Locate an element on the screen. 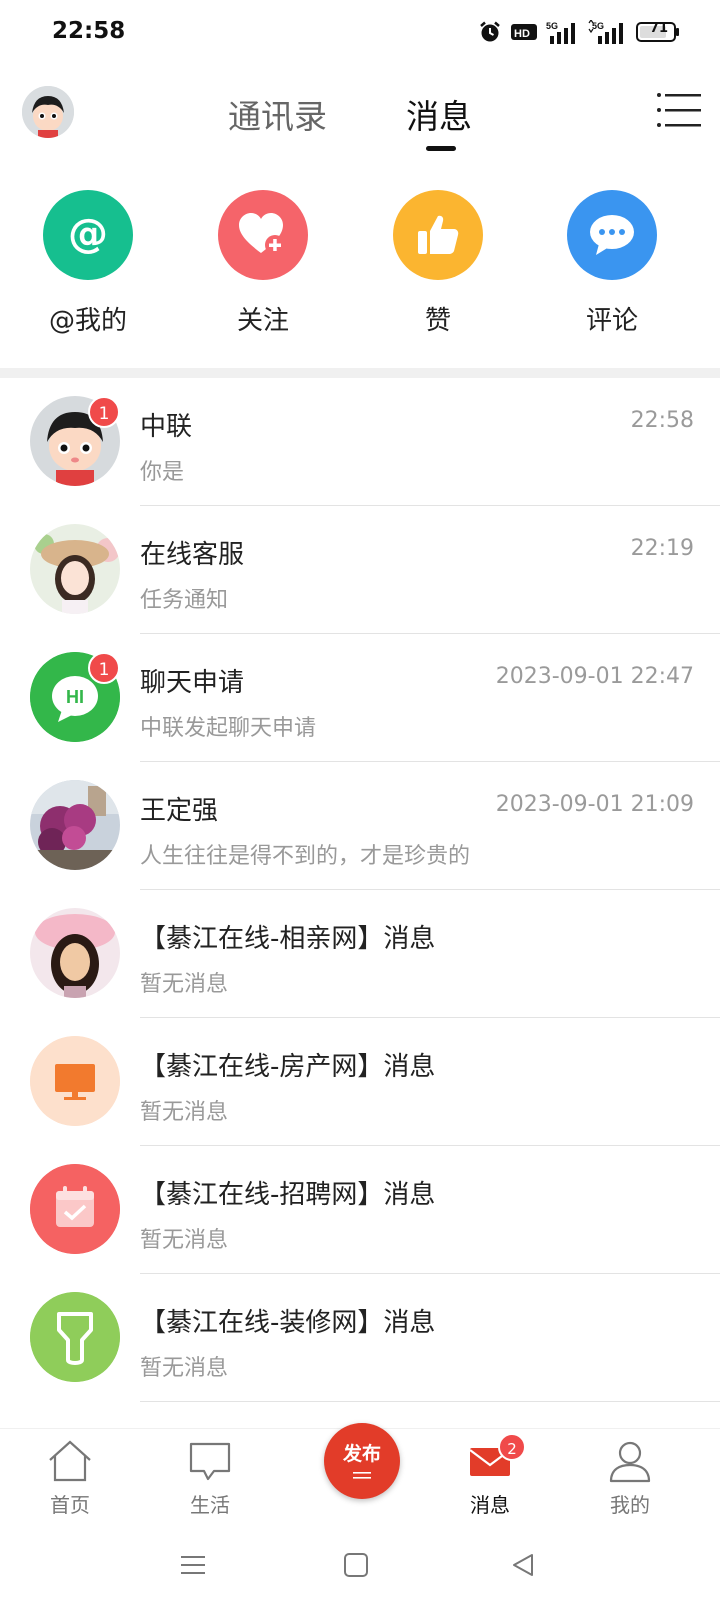  conversation-row-chat-request: HI 1 聊天申请 中联发起聊天申请 2023-09-01 22:47 is located at coordinates (360, 698).